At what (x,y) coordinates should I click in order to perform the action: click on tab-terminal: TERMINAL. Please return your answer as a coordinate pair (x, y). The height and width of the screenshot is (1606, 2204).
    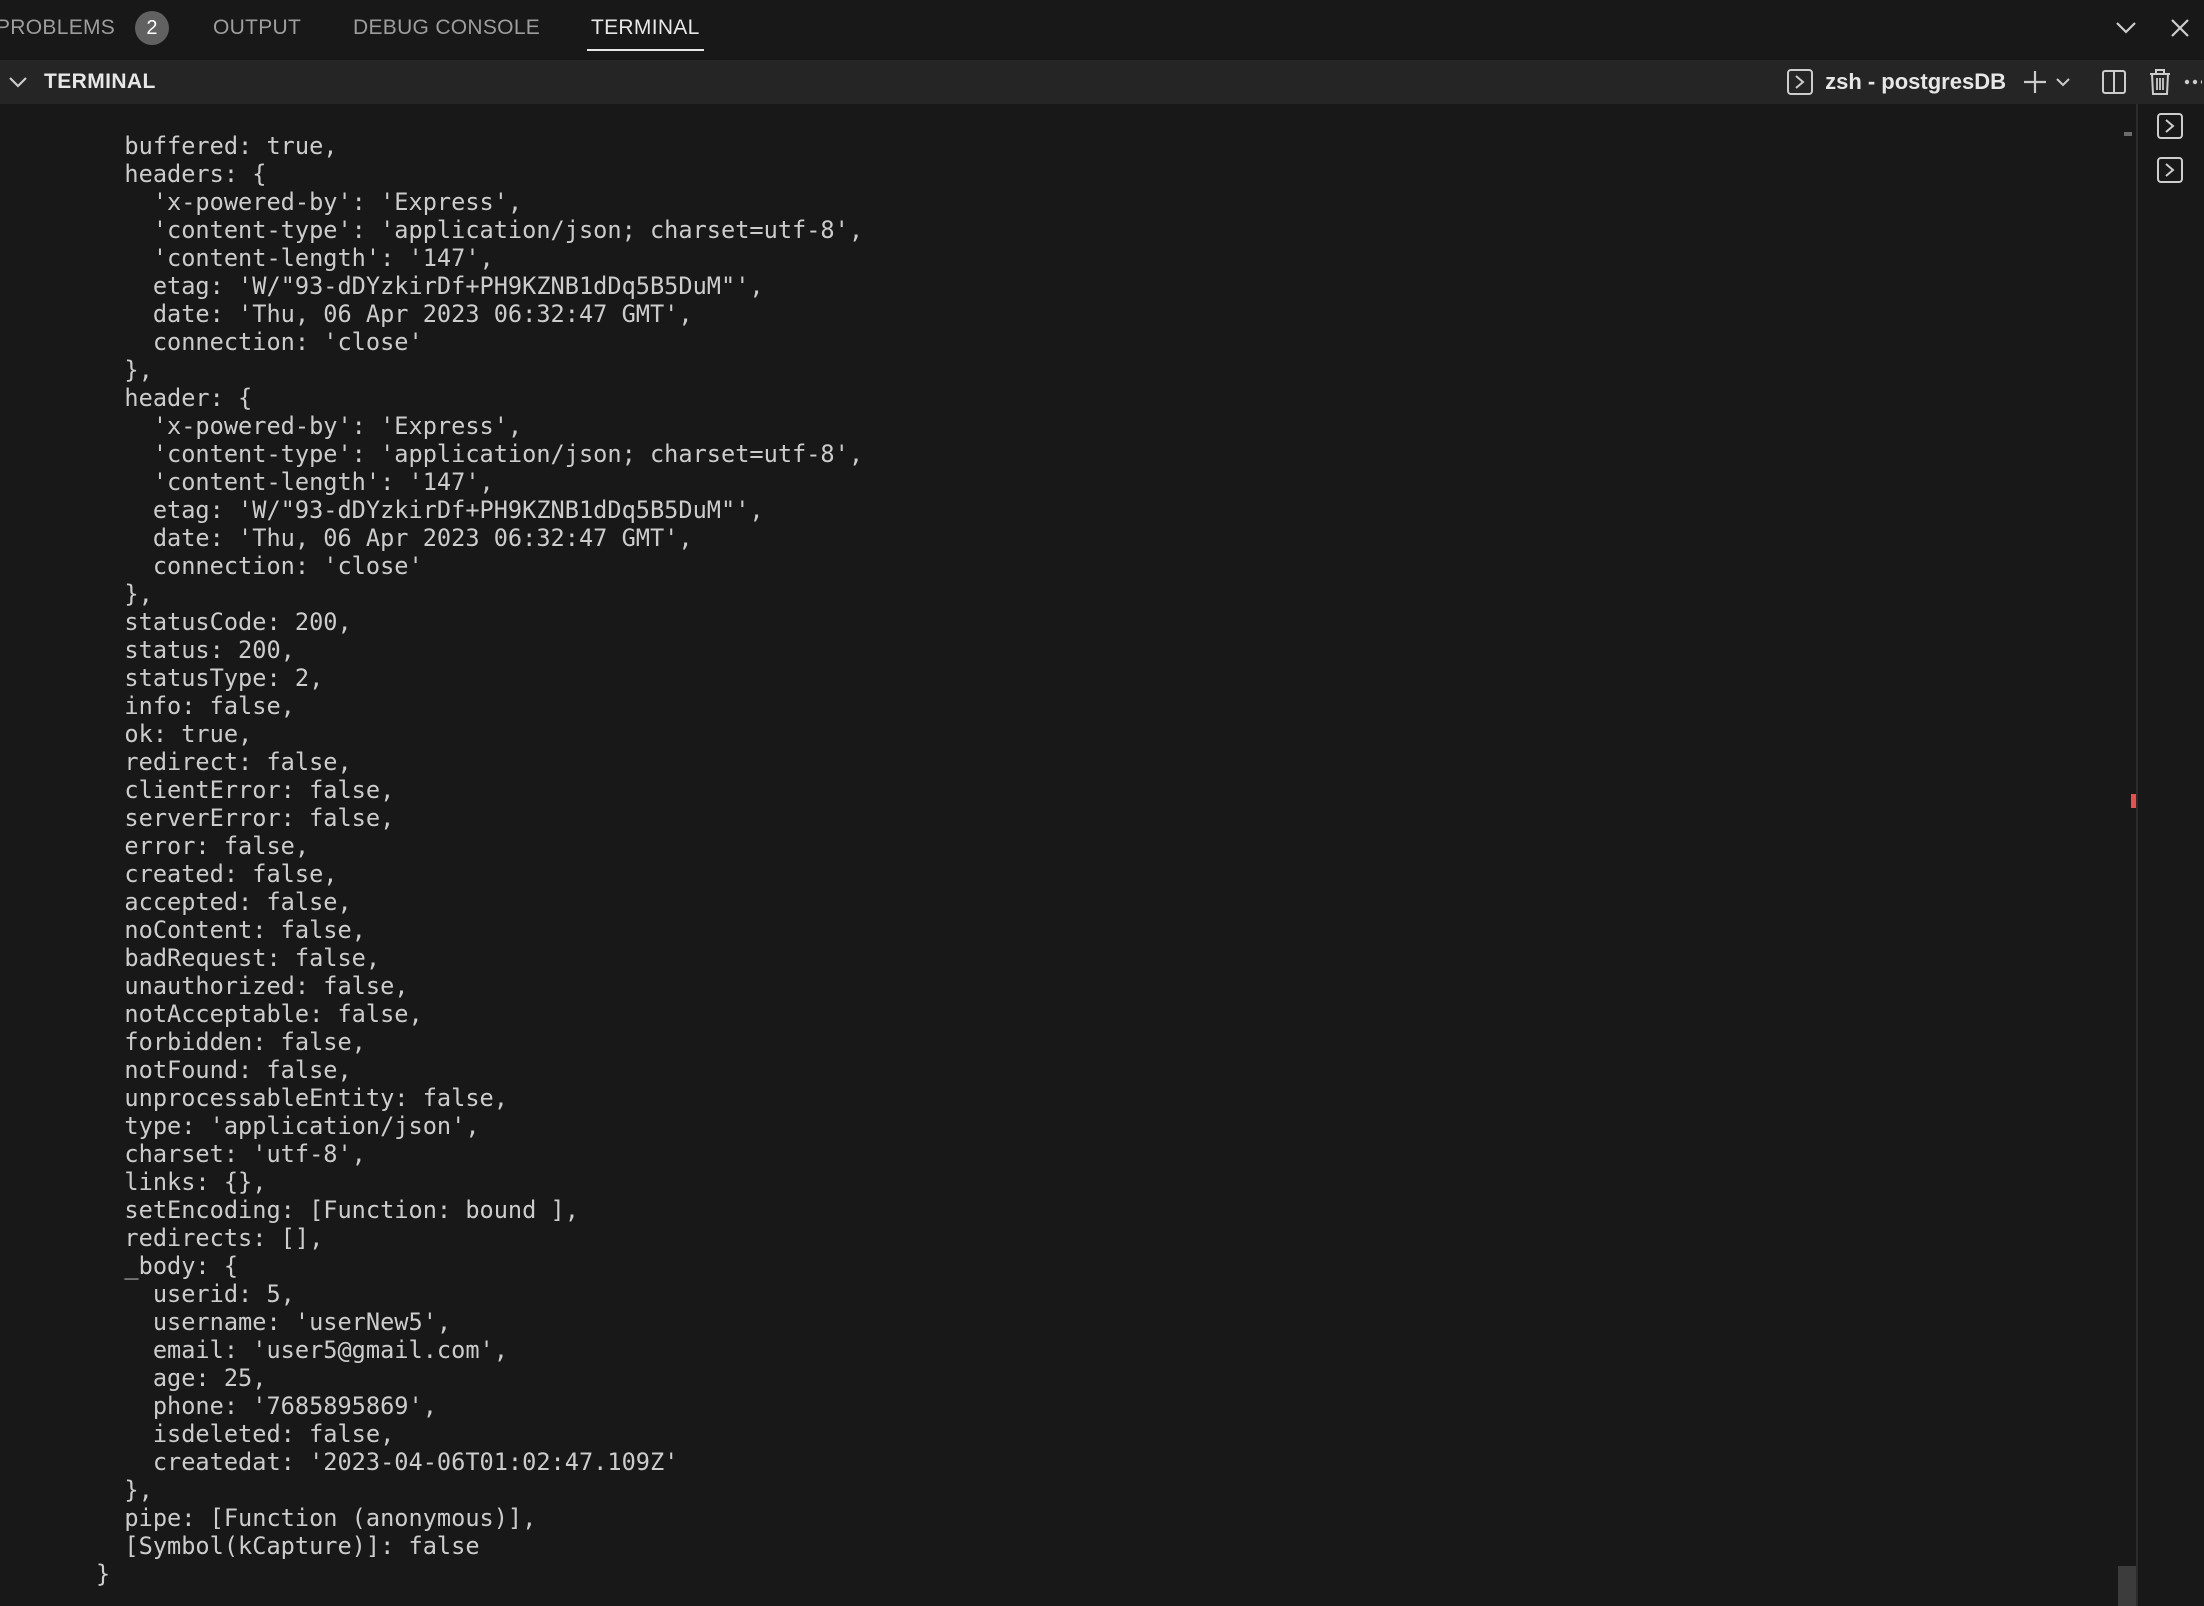
    Looking at the image, I should click on (645, 28).